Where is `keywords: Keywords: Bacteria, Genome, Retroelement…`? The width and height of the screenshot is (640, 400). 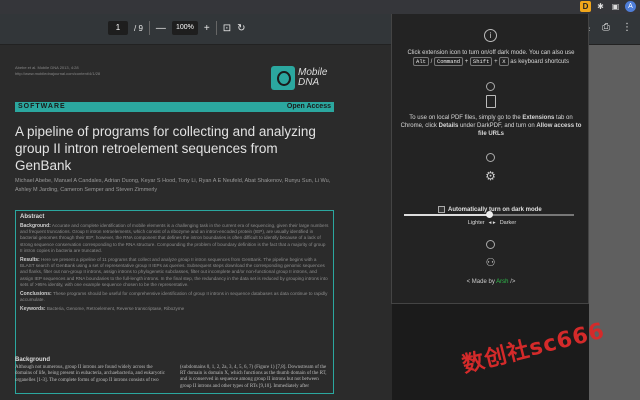 keywords: Keywords: Bacteria, Genome, Retroelement… is located at coordinates (174, 309).